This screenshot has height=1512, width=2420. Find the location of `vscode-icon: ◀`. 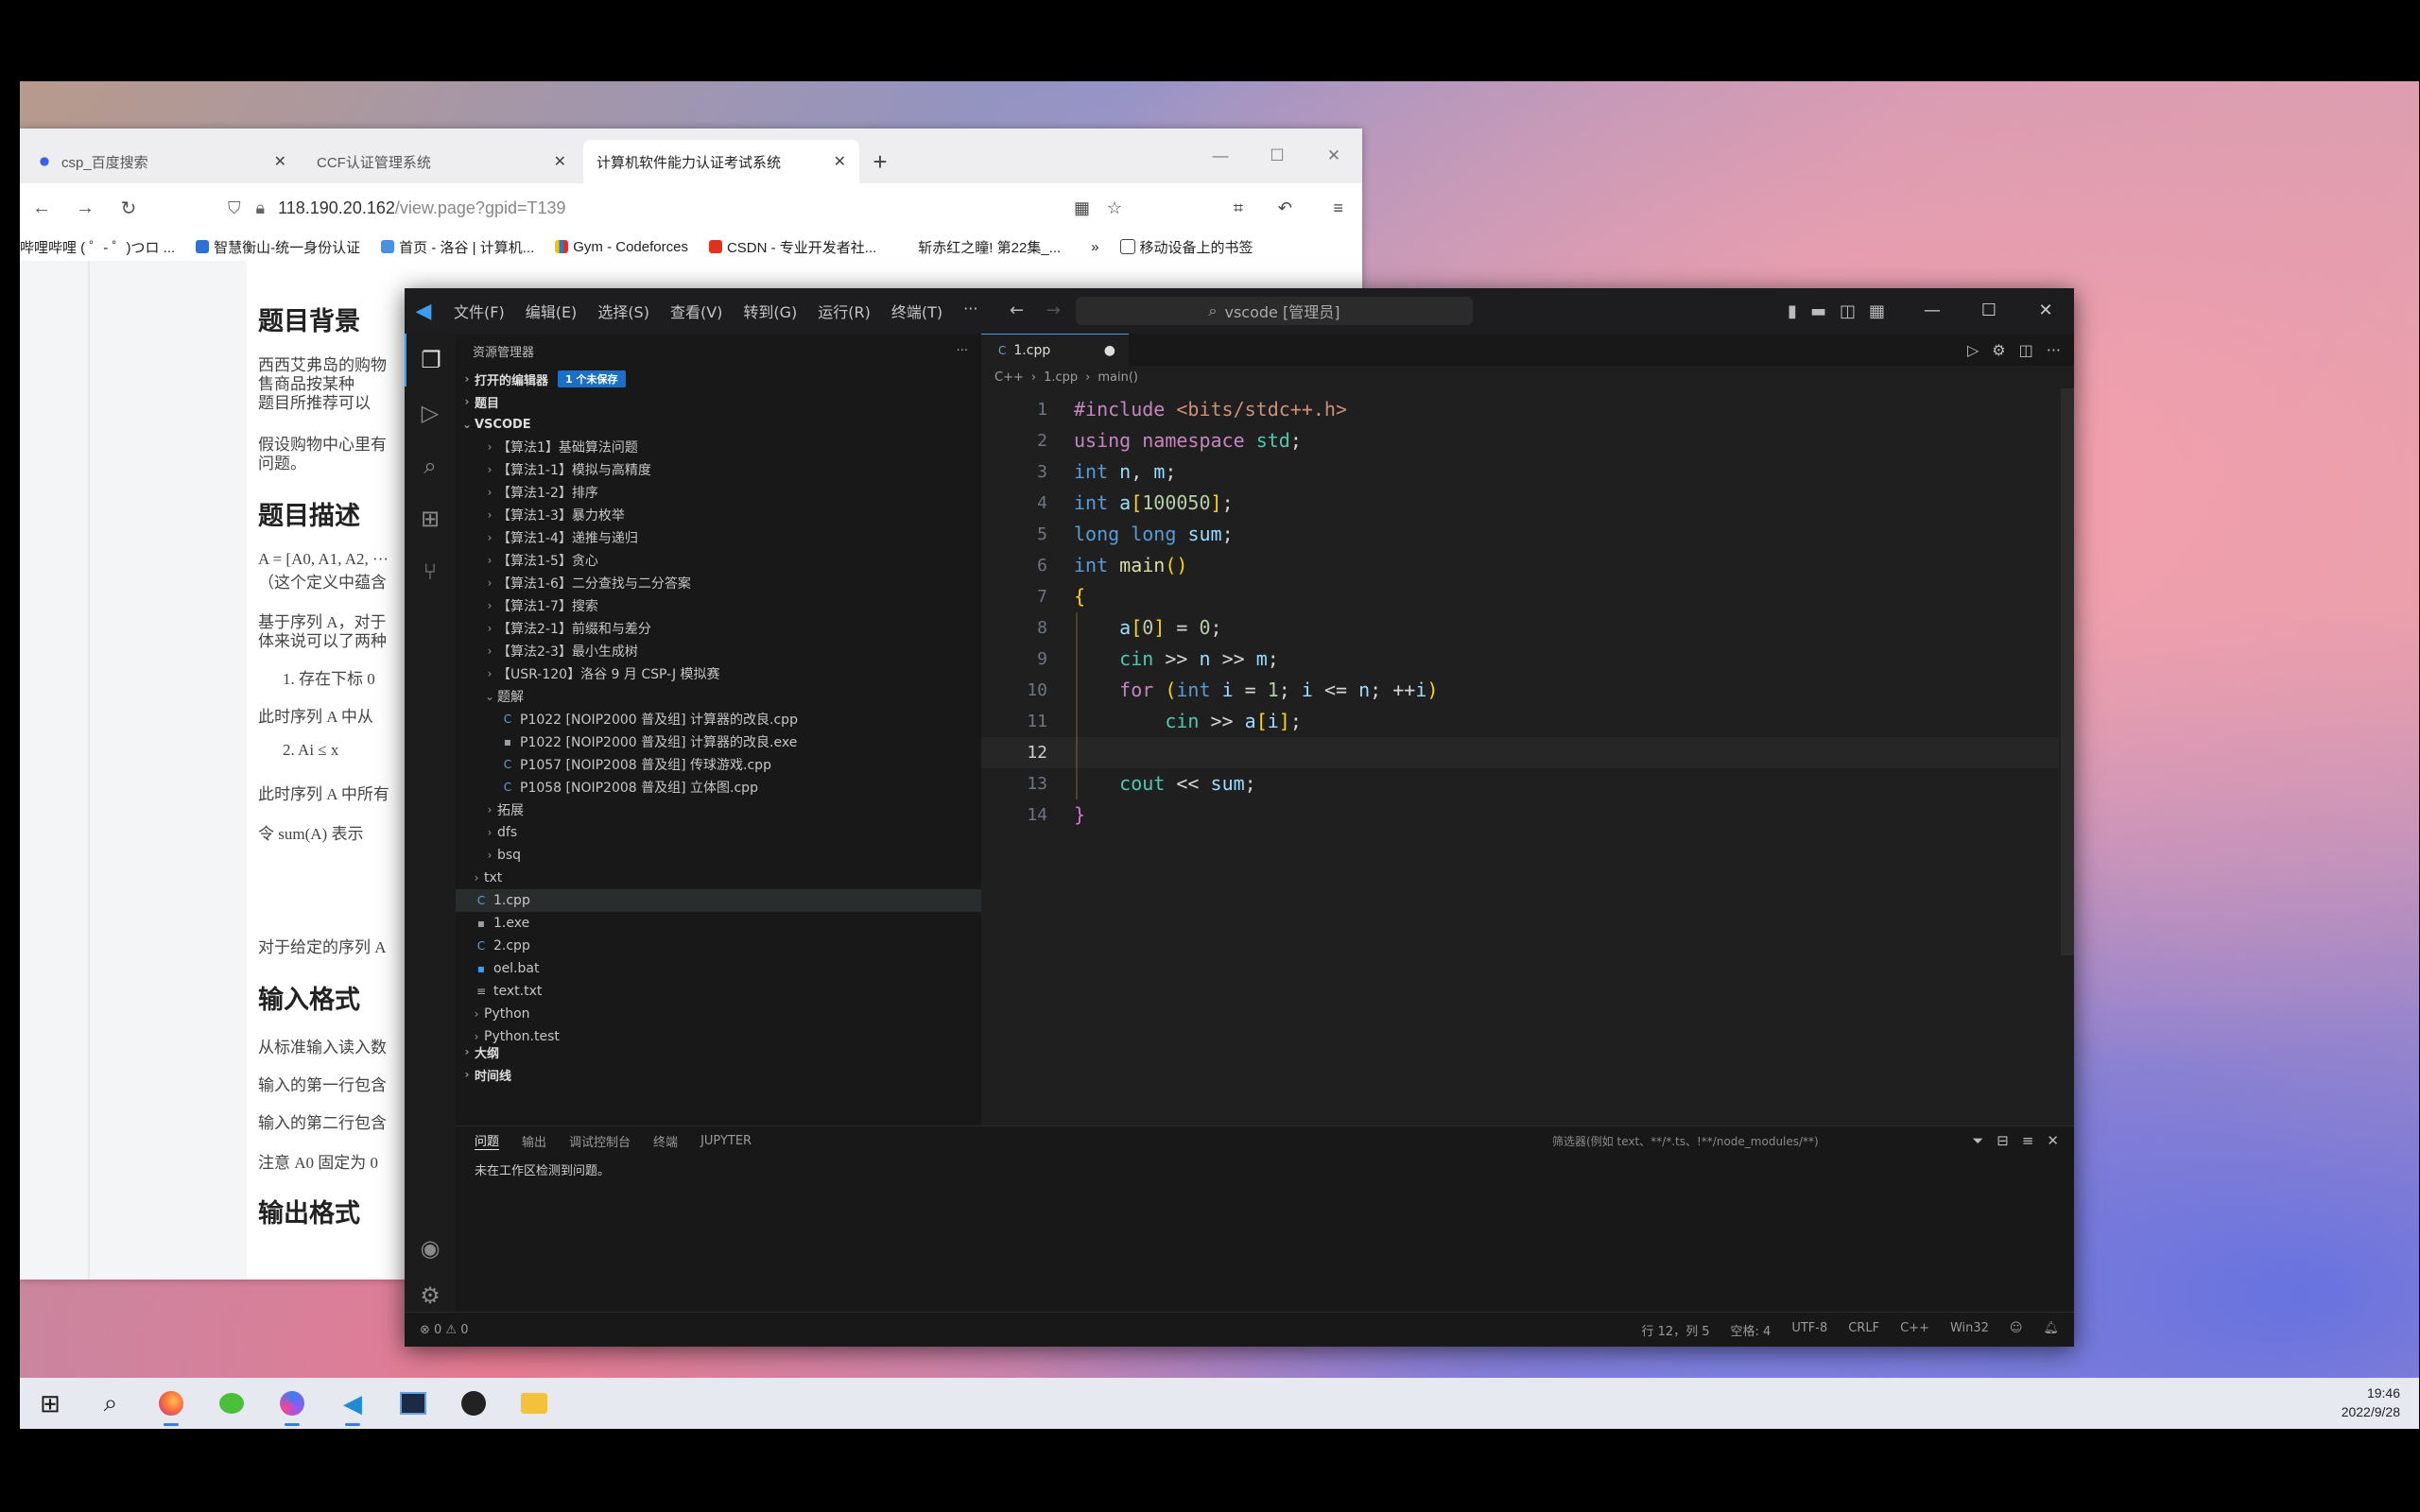

vscode-icon: ◀ is located at coordinates (352, 1403).